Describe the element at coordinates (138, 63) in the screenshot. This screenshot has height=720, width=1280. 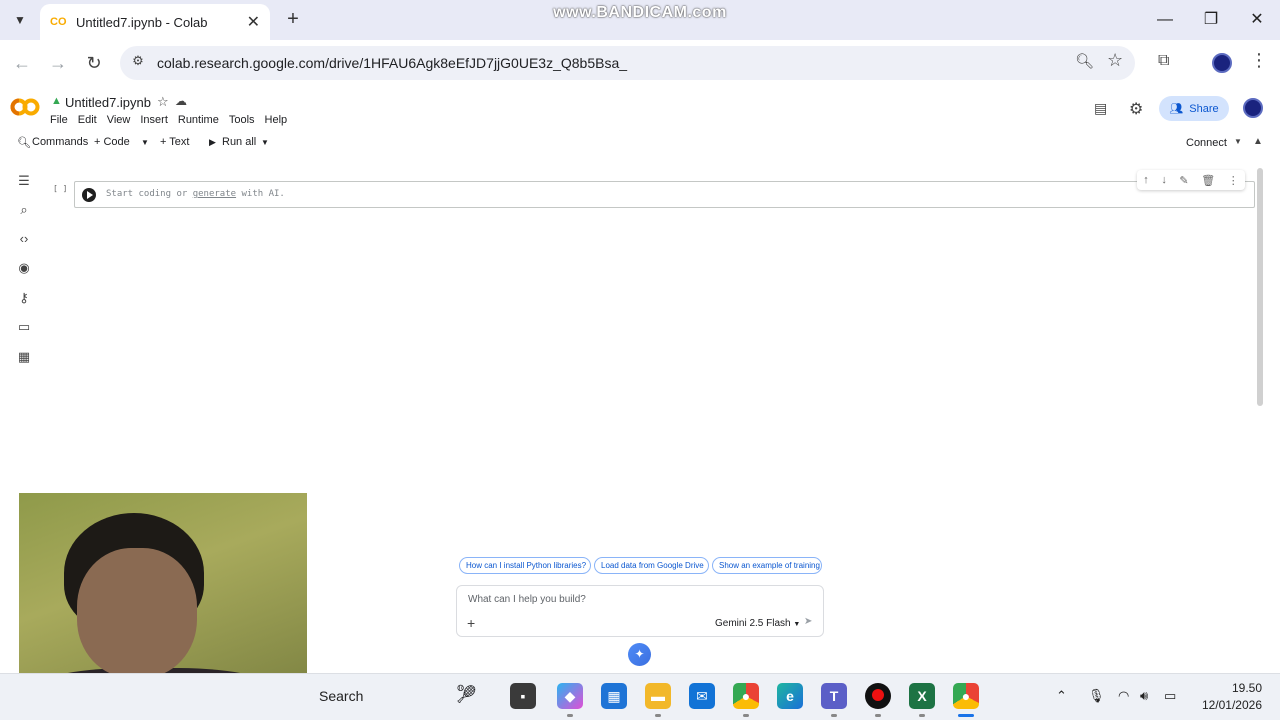
I see `site-info-icon: ⚙` at that location.